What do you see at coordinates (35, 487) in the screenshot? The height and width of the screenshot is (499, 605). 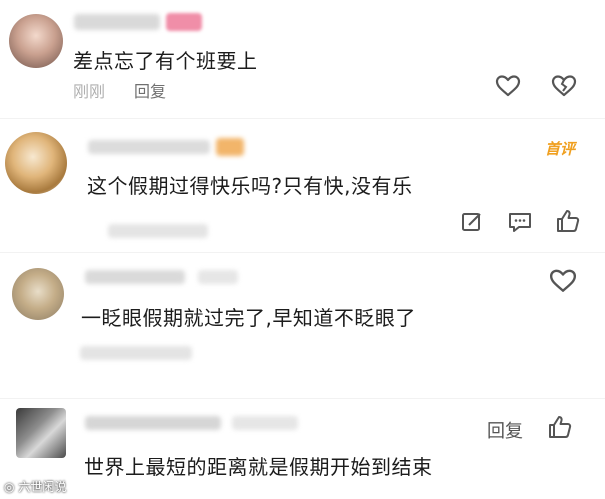 I see `watermark: ◎ 六世闲说` at bounding box center [35, 487].